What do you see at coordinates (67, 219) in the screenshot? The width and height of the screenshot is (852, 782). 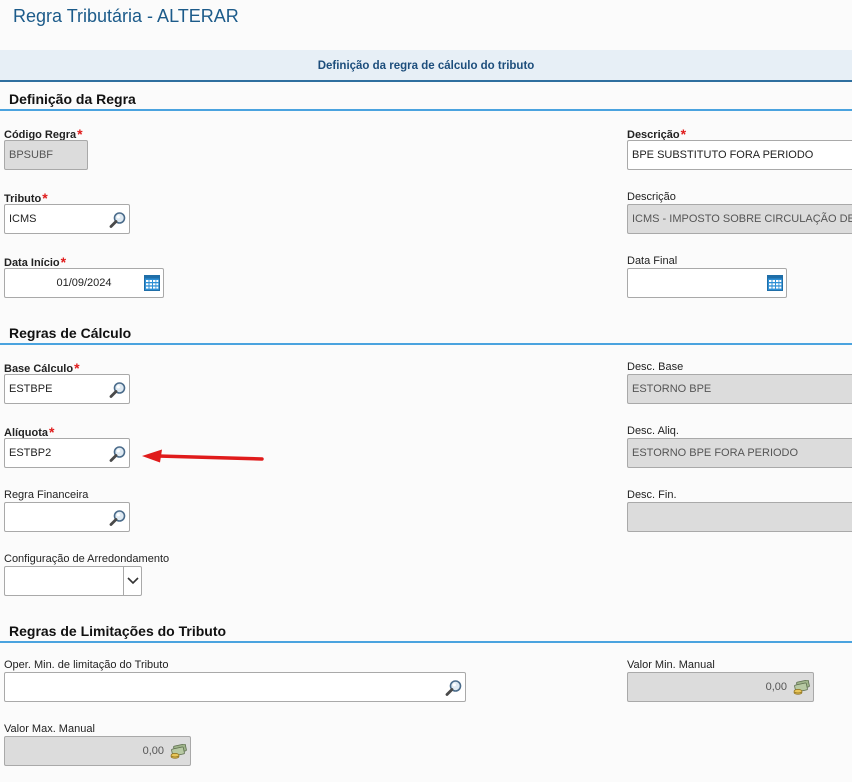 I see `tributo-field: ICMS` at bounding box center [67, 219].